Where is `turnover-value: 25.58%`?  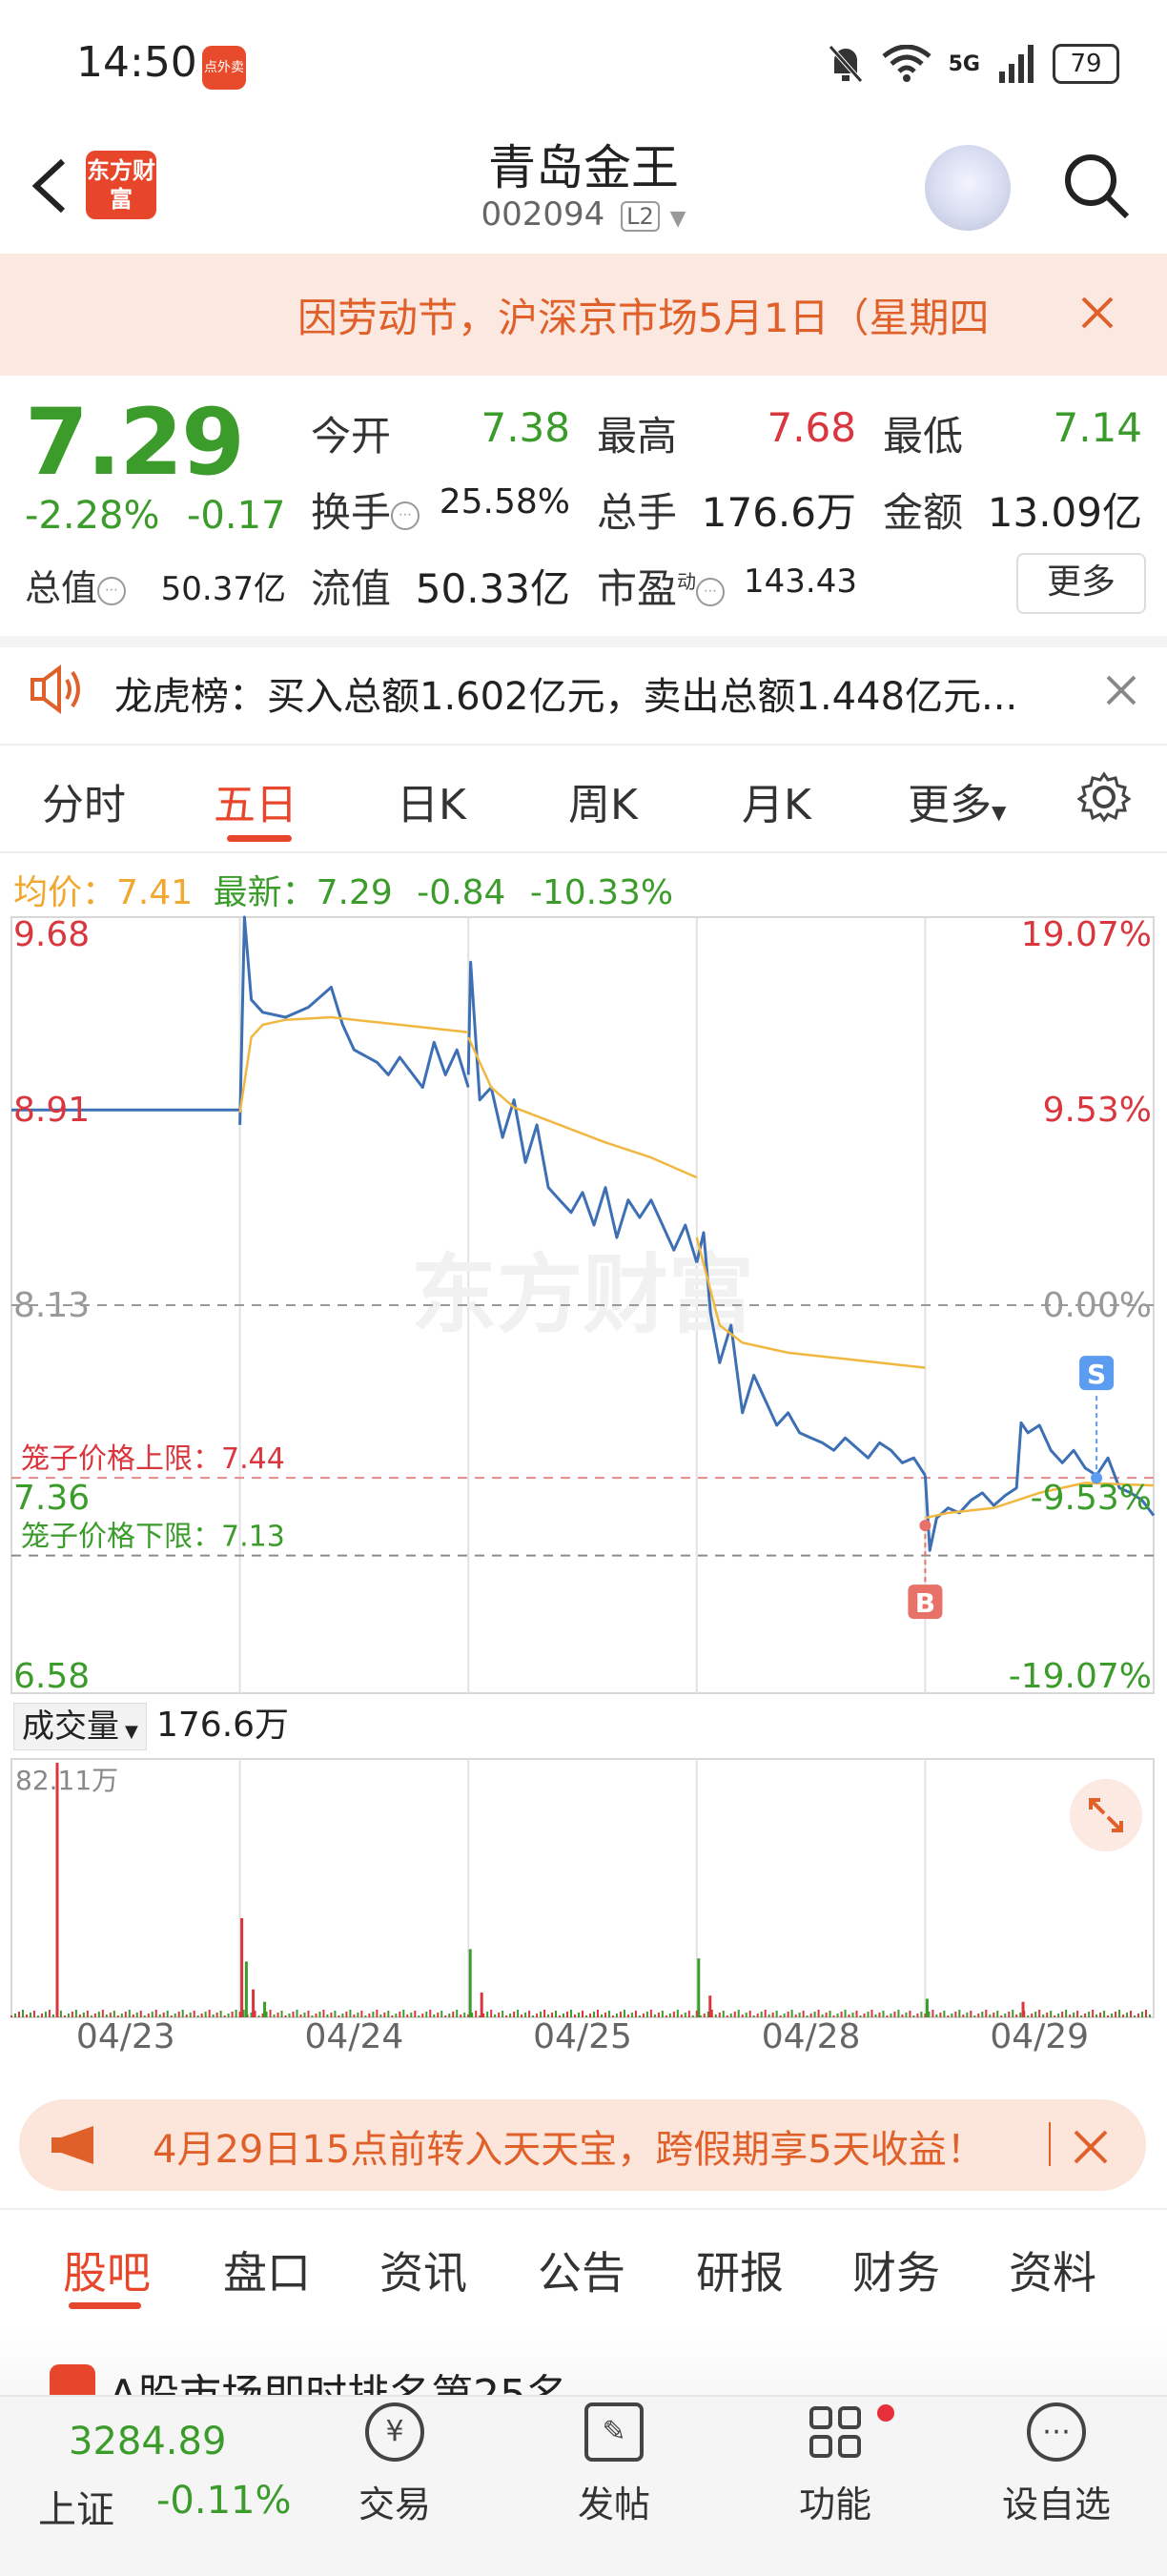 turnover-value: 25.58% is located at coordinates (504, 501).